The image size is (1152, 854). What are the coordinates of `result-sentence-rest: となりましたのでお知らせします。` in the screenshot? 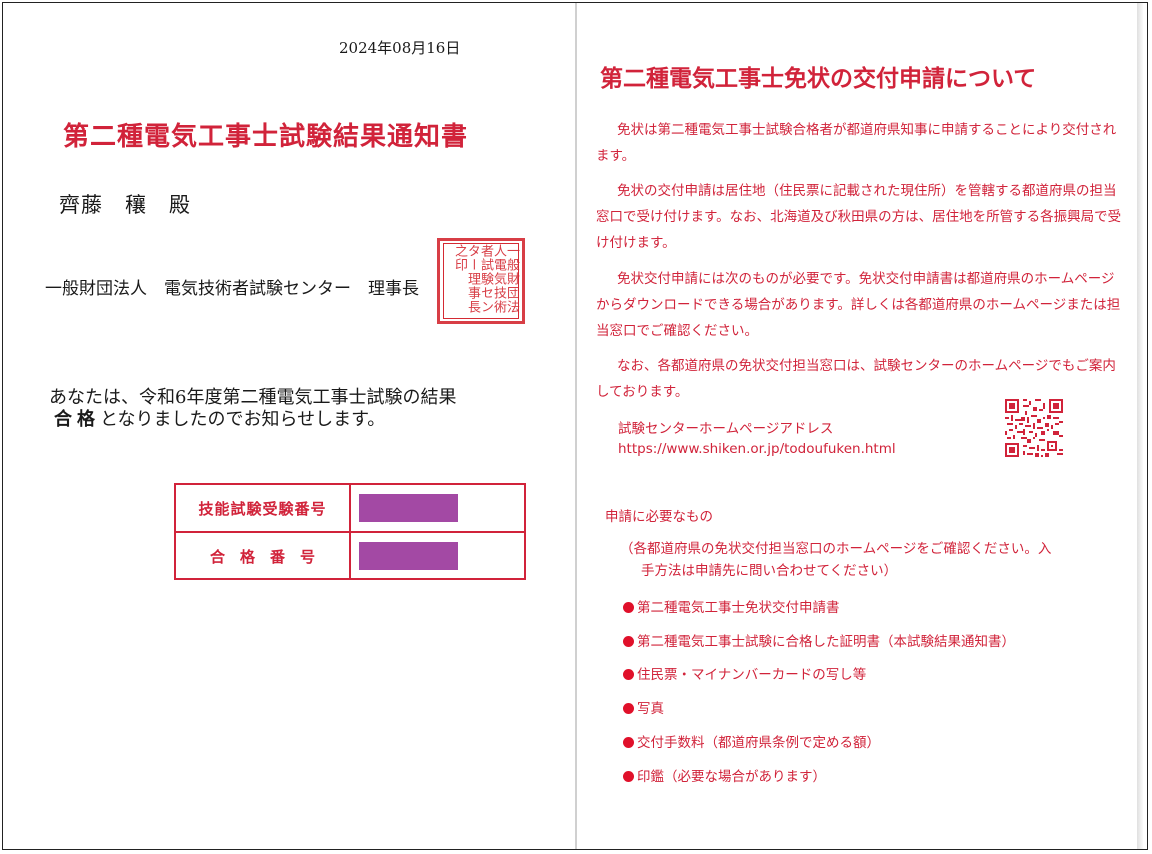 It's located at (243, 419).